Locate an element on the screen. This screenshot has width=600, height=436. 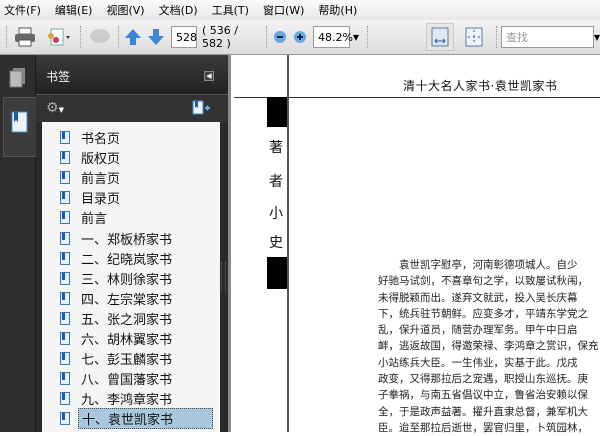
minus-circle-icon is located at coordinates (280, 37).